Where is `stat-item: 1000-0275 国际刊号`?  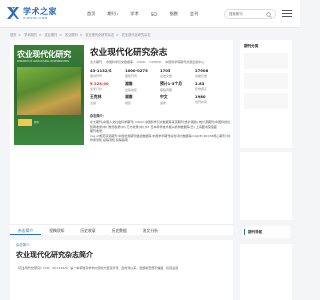
stat-item: 1000-0275 国际刊号 is located at coordinates (142, 73).